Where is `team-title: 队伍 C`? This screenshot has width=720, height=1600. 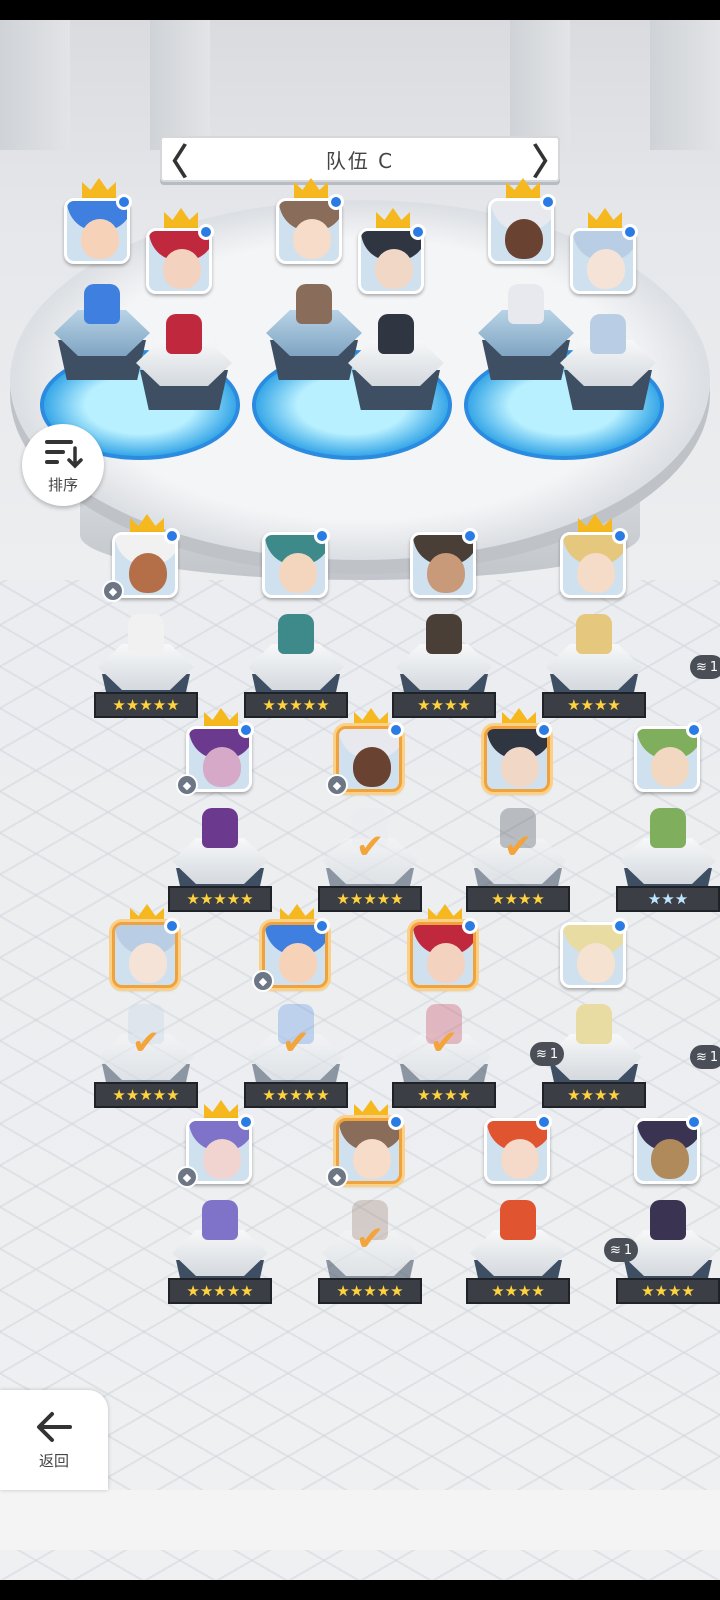 team-title: 队伍 C is located at coordinates (360, 160).